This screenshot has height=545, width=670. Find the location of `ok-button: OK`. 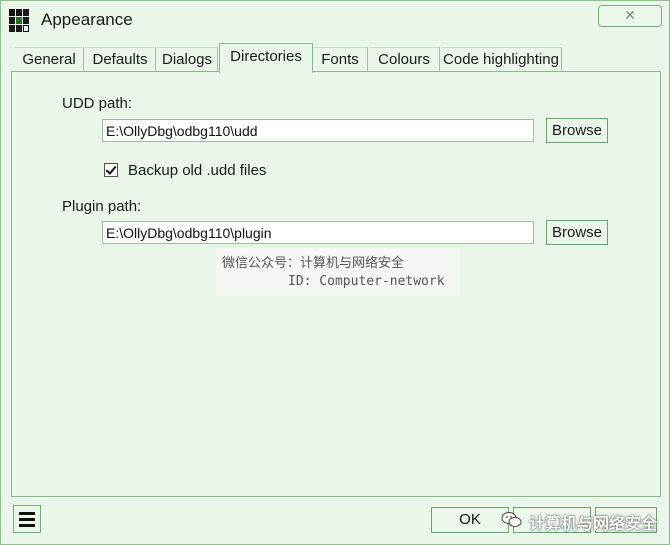

ok-button: OK is located at coordinates (470, 520).